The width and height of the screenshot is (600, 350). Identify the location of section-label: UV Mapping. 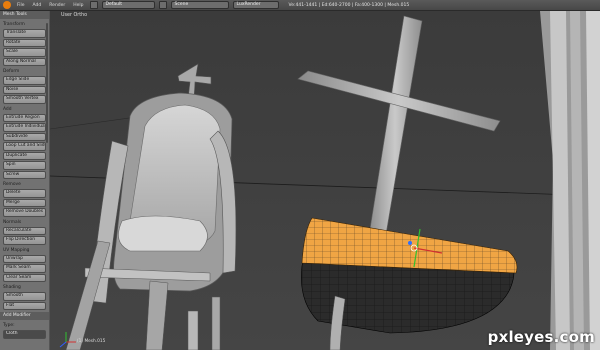
(16, 250).